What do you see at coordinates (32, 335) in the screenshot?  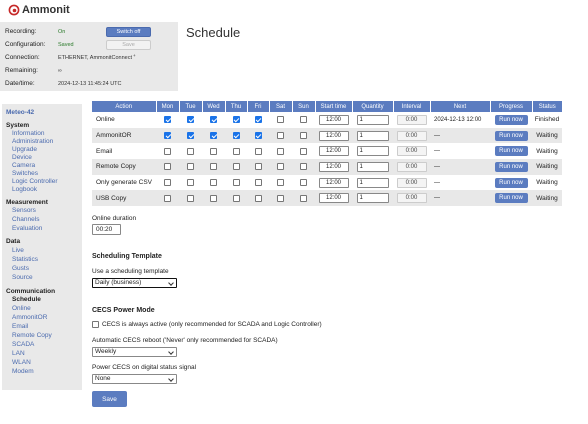 I see `sidebar-item-remote-copy: Remote Copy` at bounding box center [32, 335].